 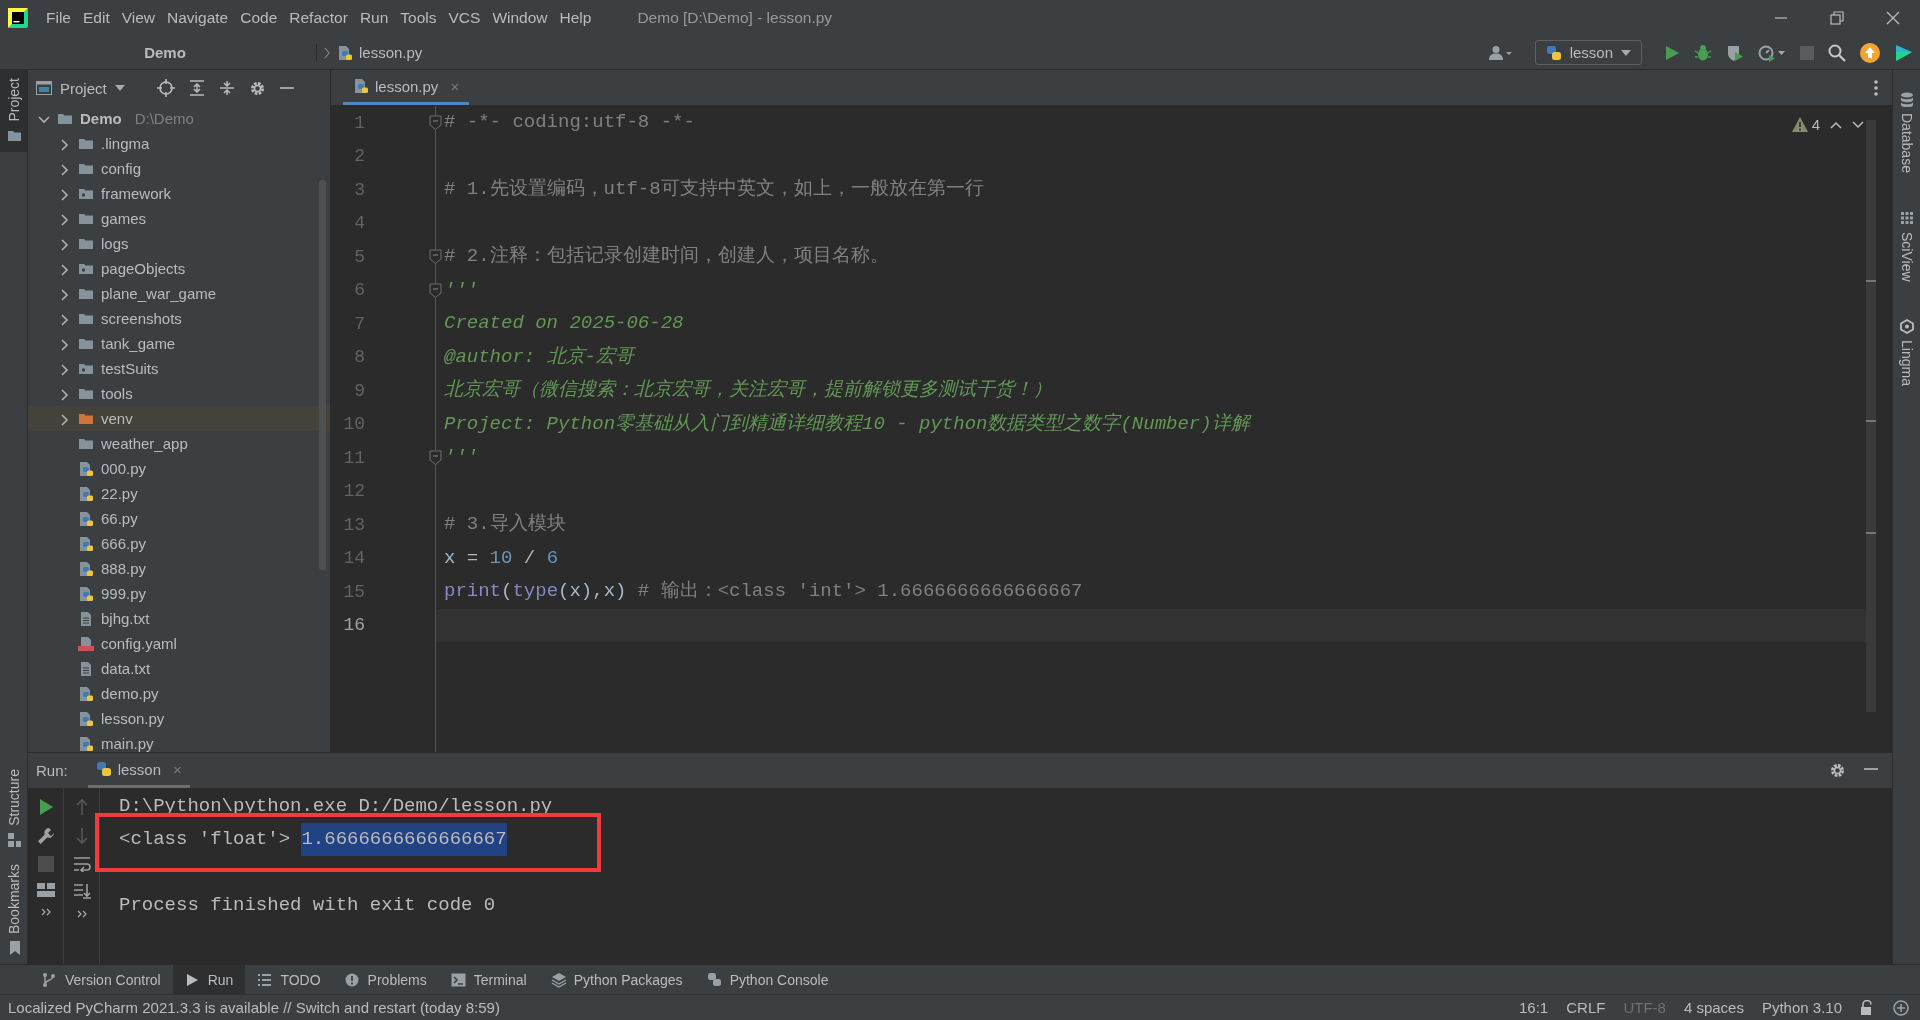 I want to click on tree-item: bjhg.txt, so click(x=179, y=618).